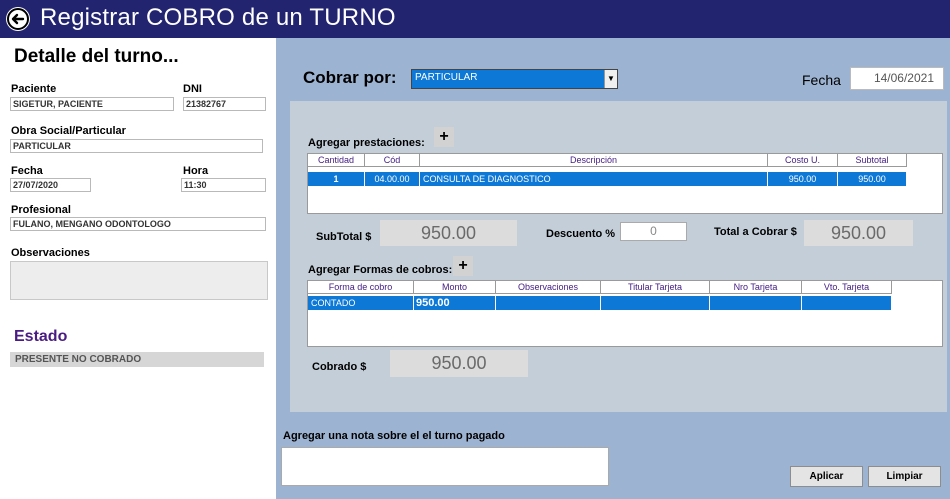  I want to click on cobrado-value: 950.00, so click(459, 363).